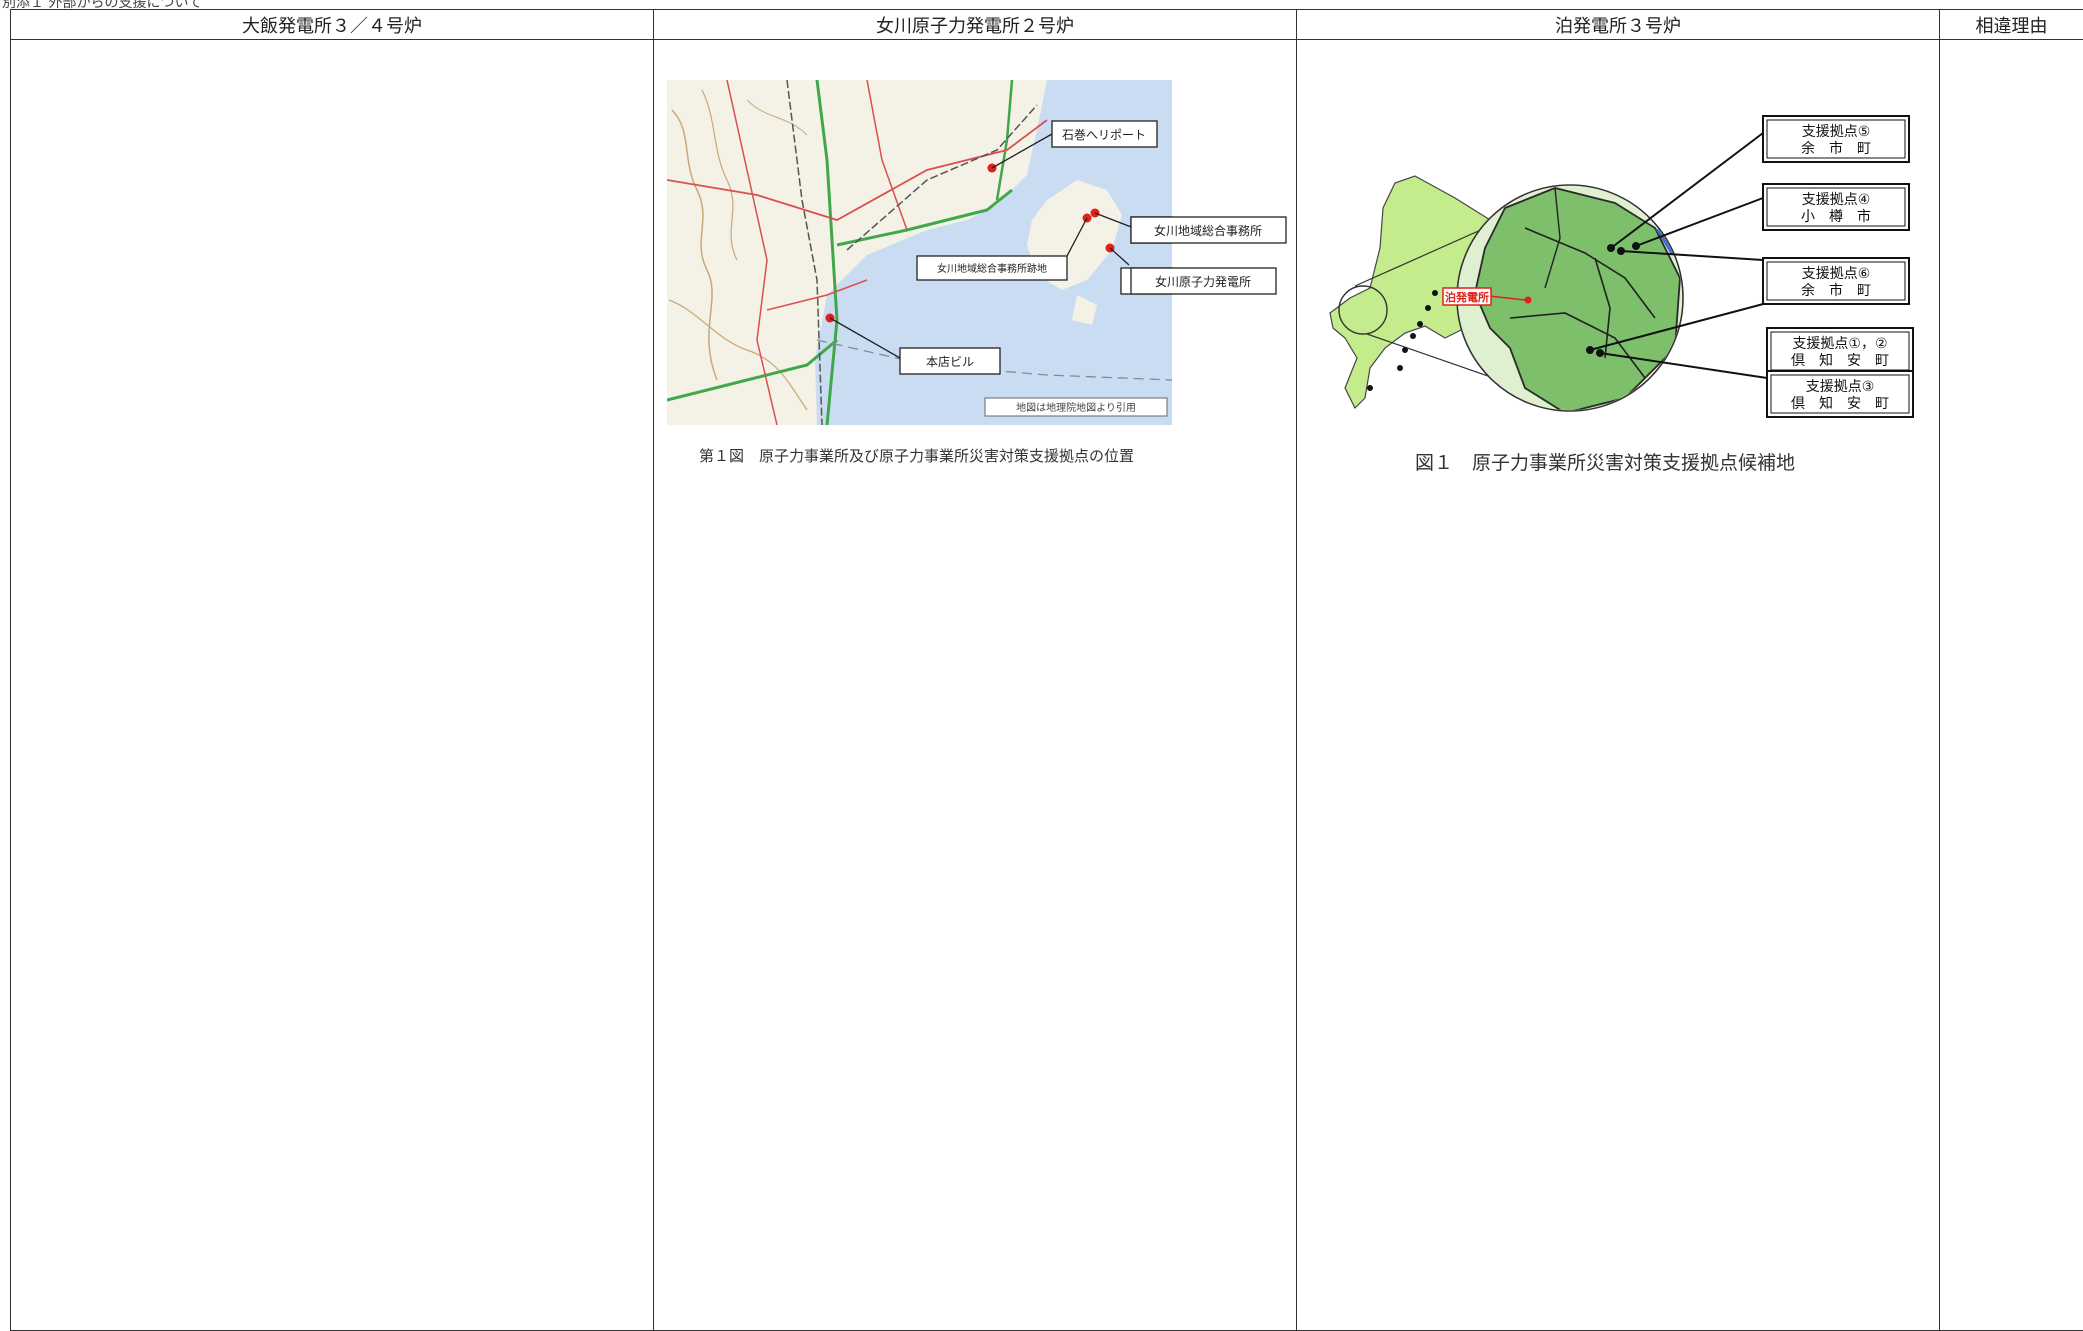 The height and width of the screenshot is (1331, 2083). I want to click on callout-support-3: 支援拠点③ 倶 知 安 町, so click(1840, 394).